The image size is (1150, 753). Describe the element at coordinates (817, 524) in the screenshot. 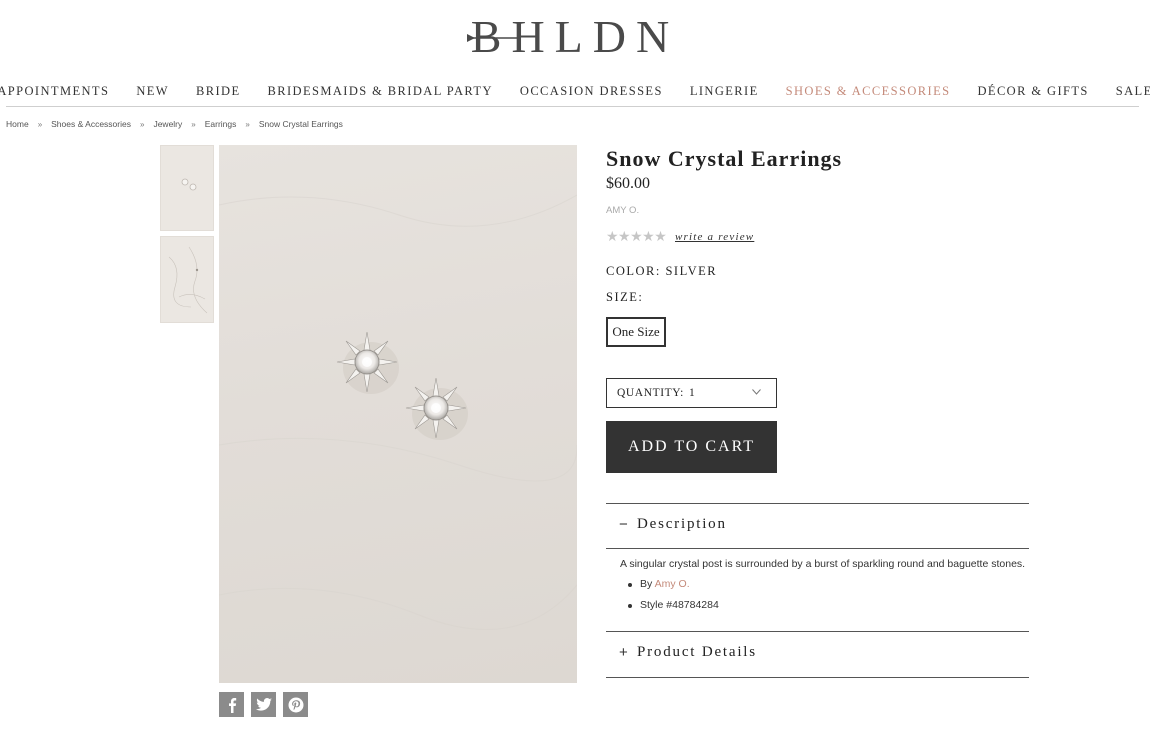

I see `description-accordion-header: − Description` at that location.